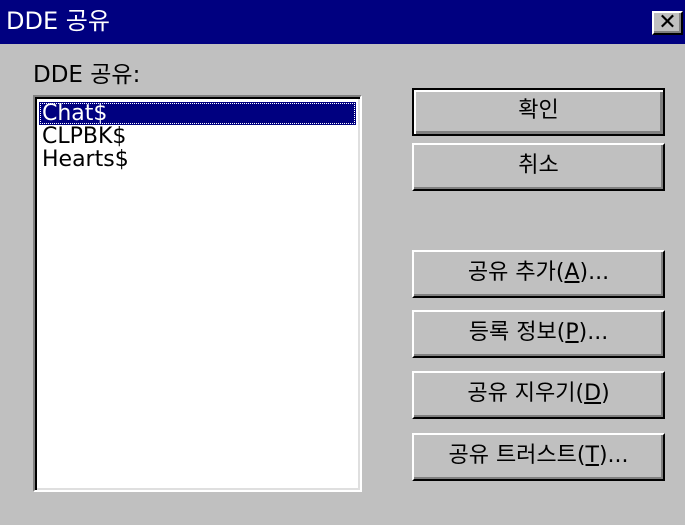 Image resolution: width=685 pixels, height=525 pixels. Describe the element at coordinates (342, 22) in the screenshot. I see `title-bar: DDE 공유 ✕` at that location.